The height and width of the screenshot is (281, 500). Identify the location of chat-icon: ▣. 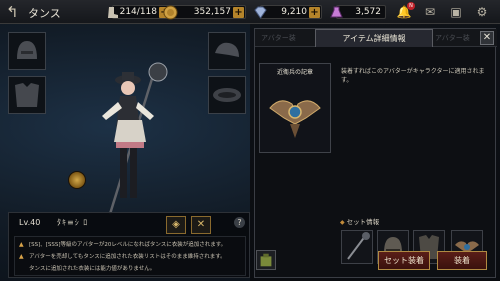
(456, 12).